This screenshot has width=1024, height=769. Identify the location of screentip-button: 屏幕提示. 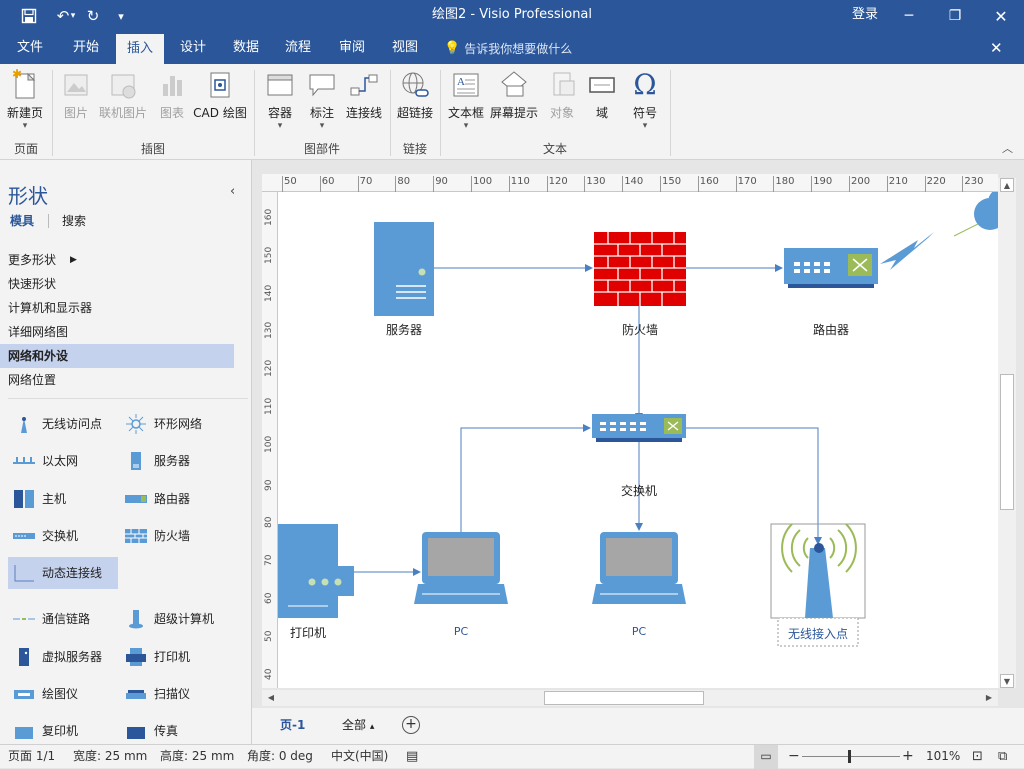
(514, 94).